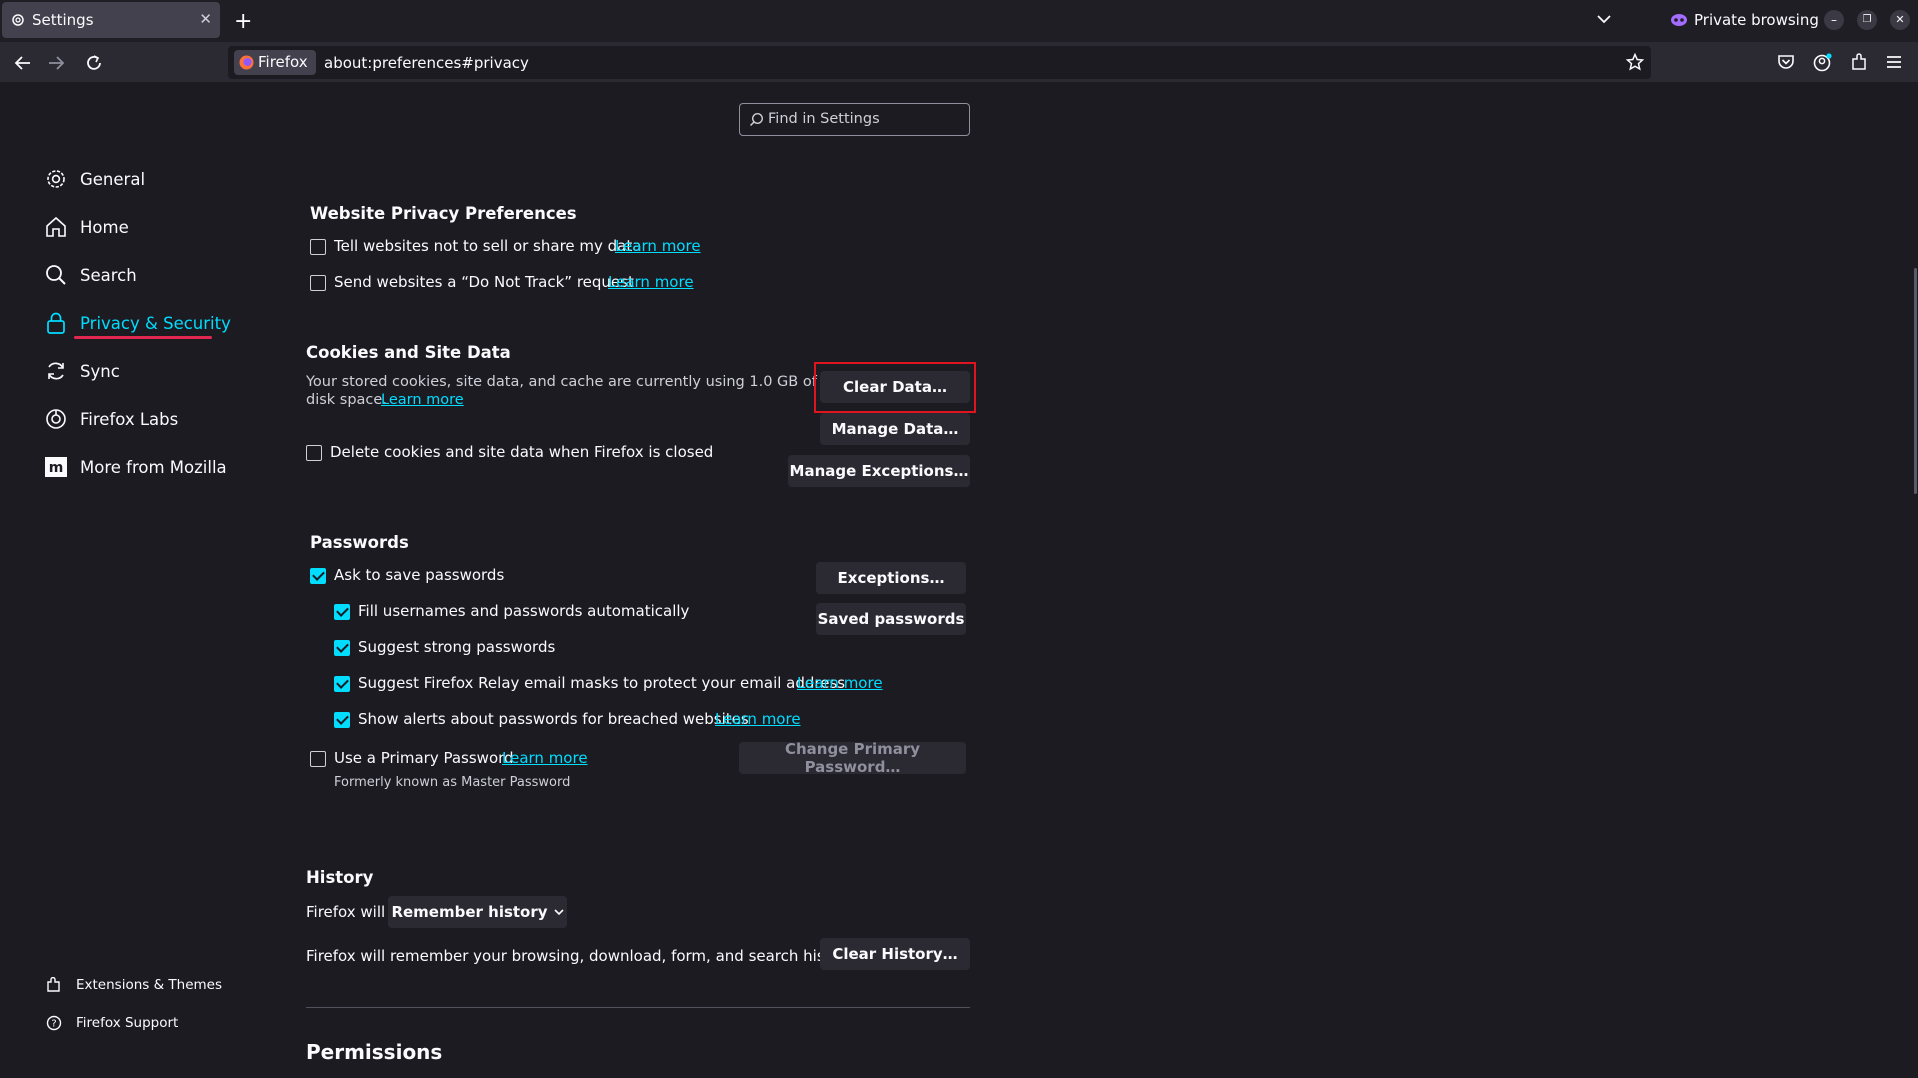 The image size is (1918, 1078). What do you see at coordinates (346, 912) in the screenshot?
I see `firefox-will-label: Firefox will` at bounding box center [346, 912].